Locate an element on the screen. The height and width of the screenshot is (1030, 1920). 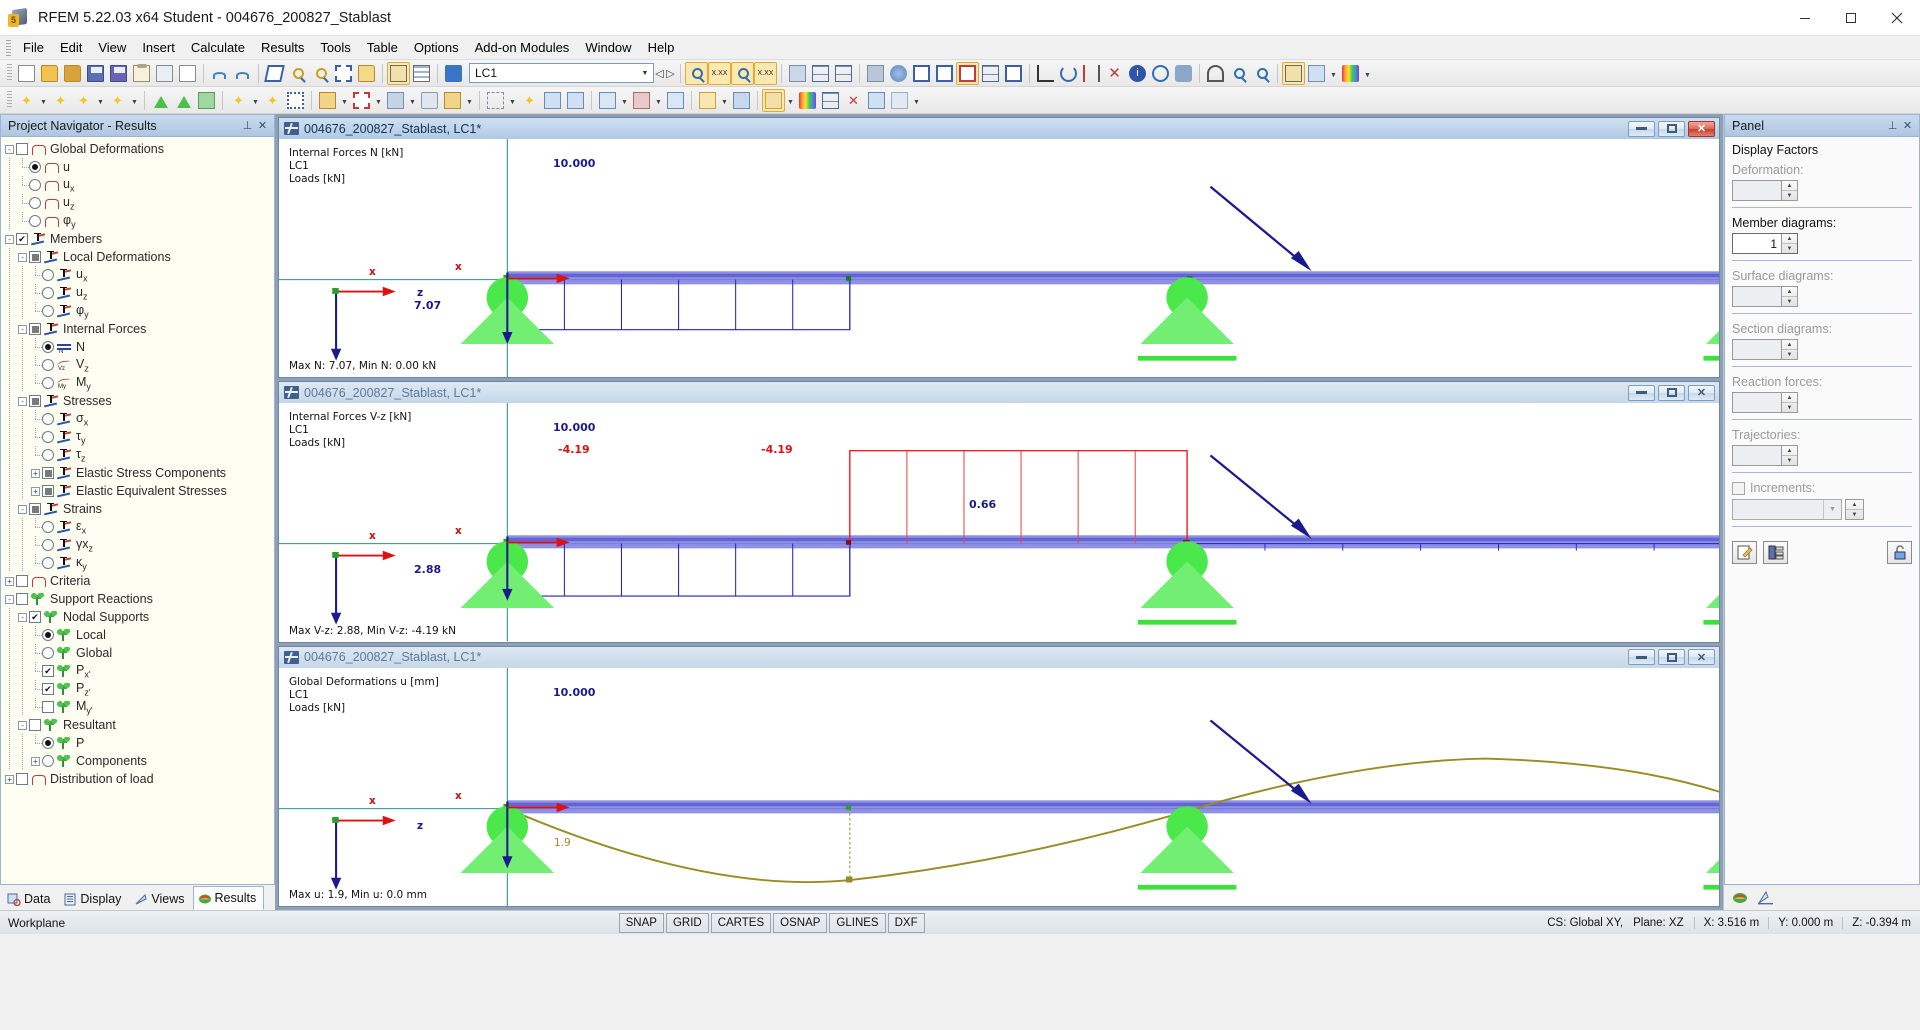
imperfection-icon is located at coordinates (675, 100).